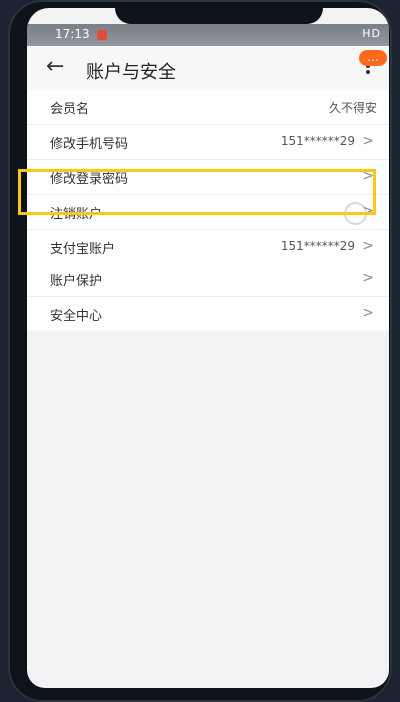 The image size is (400, 702). What do you see at coordinates (208, 247) in the screenshot?
I see `row-alipay-account: 支付宝账户 151******29 >` at bounding box center [208, 247].